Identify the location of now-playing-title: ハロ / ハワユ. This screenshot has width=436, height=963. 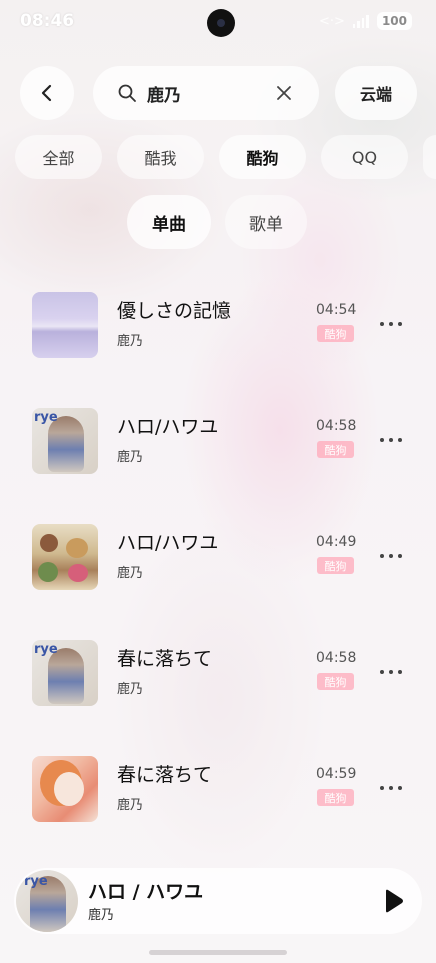
(146, 892).